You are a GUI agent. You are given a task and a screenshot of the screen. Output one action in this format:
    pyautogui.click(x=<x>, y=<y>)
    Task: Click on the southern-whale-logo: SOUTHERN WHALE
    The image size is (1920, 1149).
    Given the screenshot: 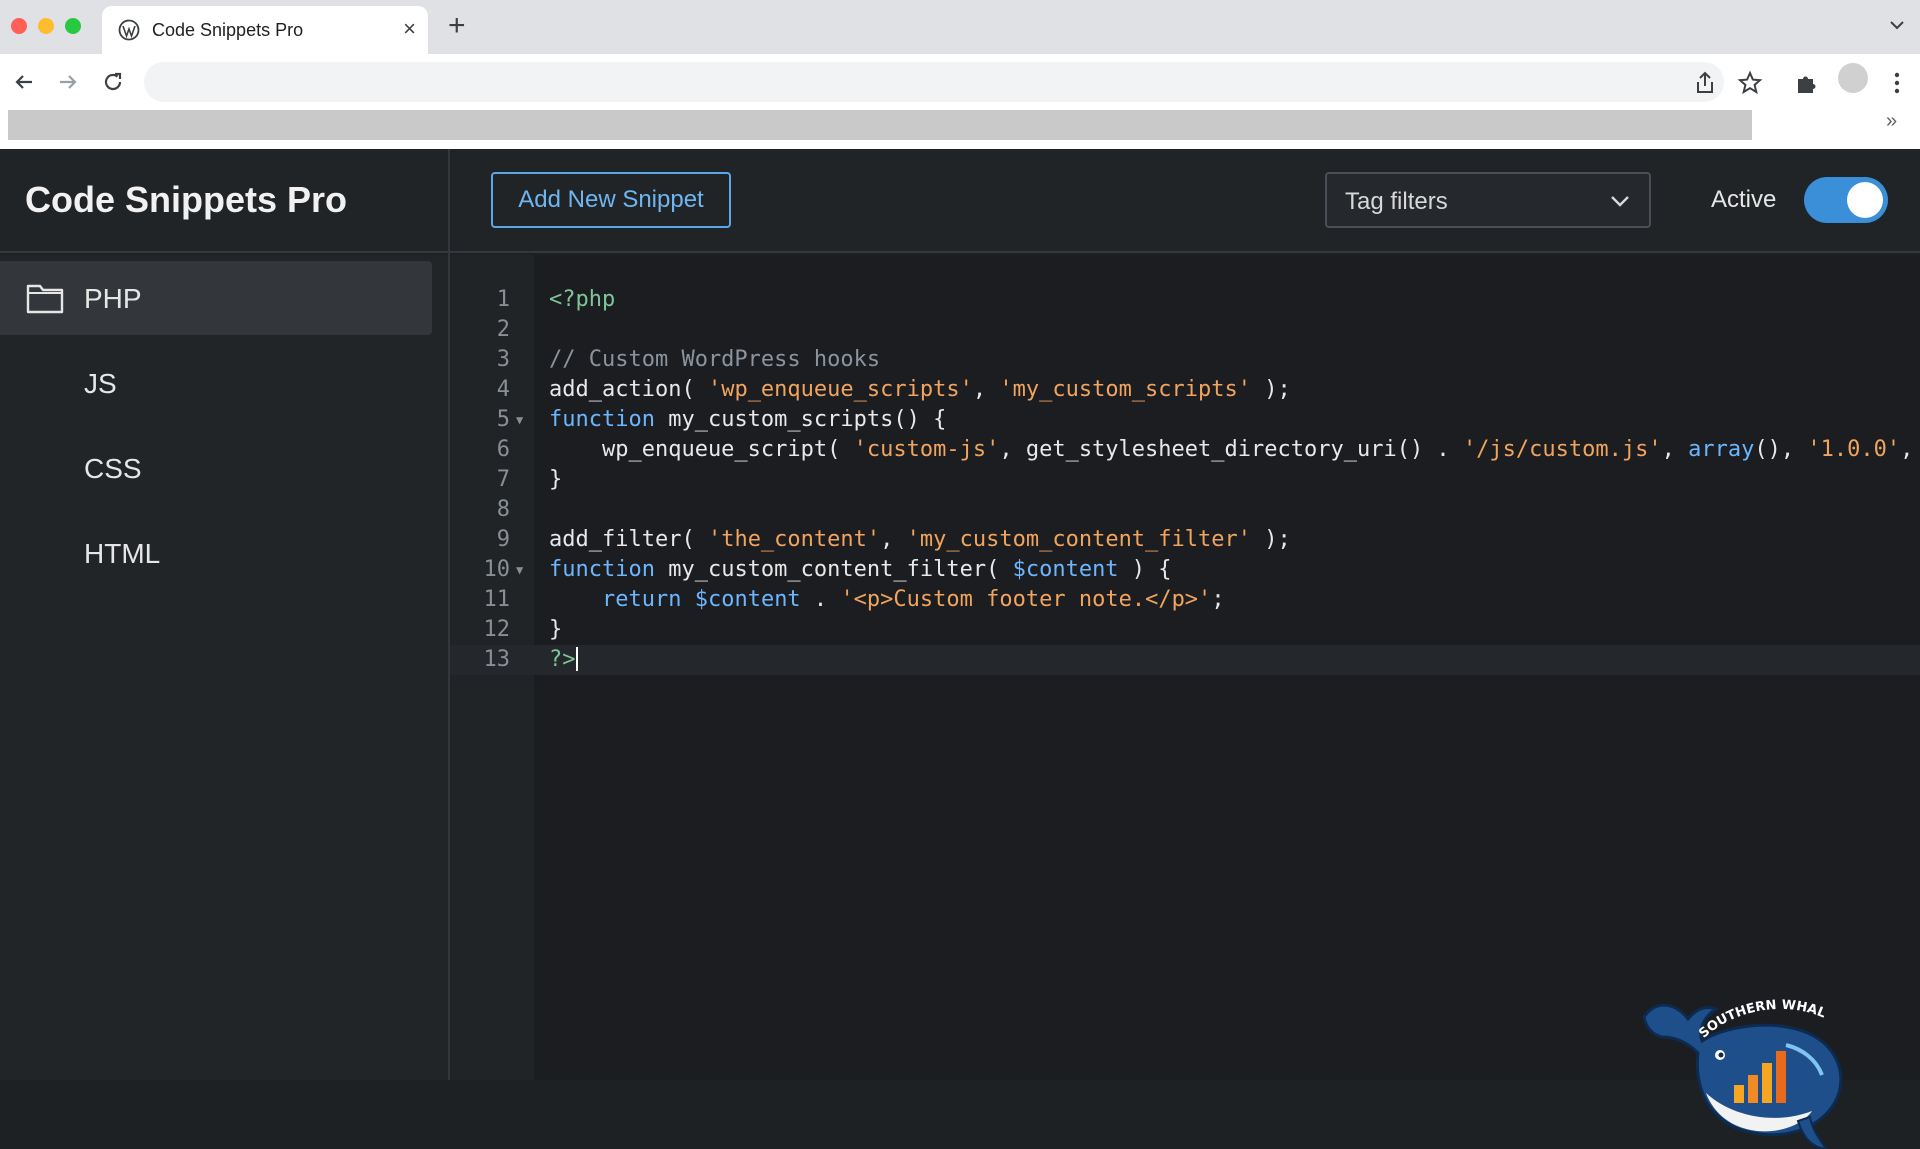 What is the action you would take?
    pyautogui.click(x=1739, y=1069)
    